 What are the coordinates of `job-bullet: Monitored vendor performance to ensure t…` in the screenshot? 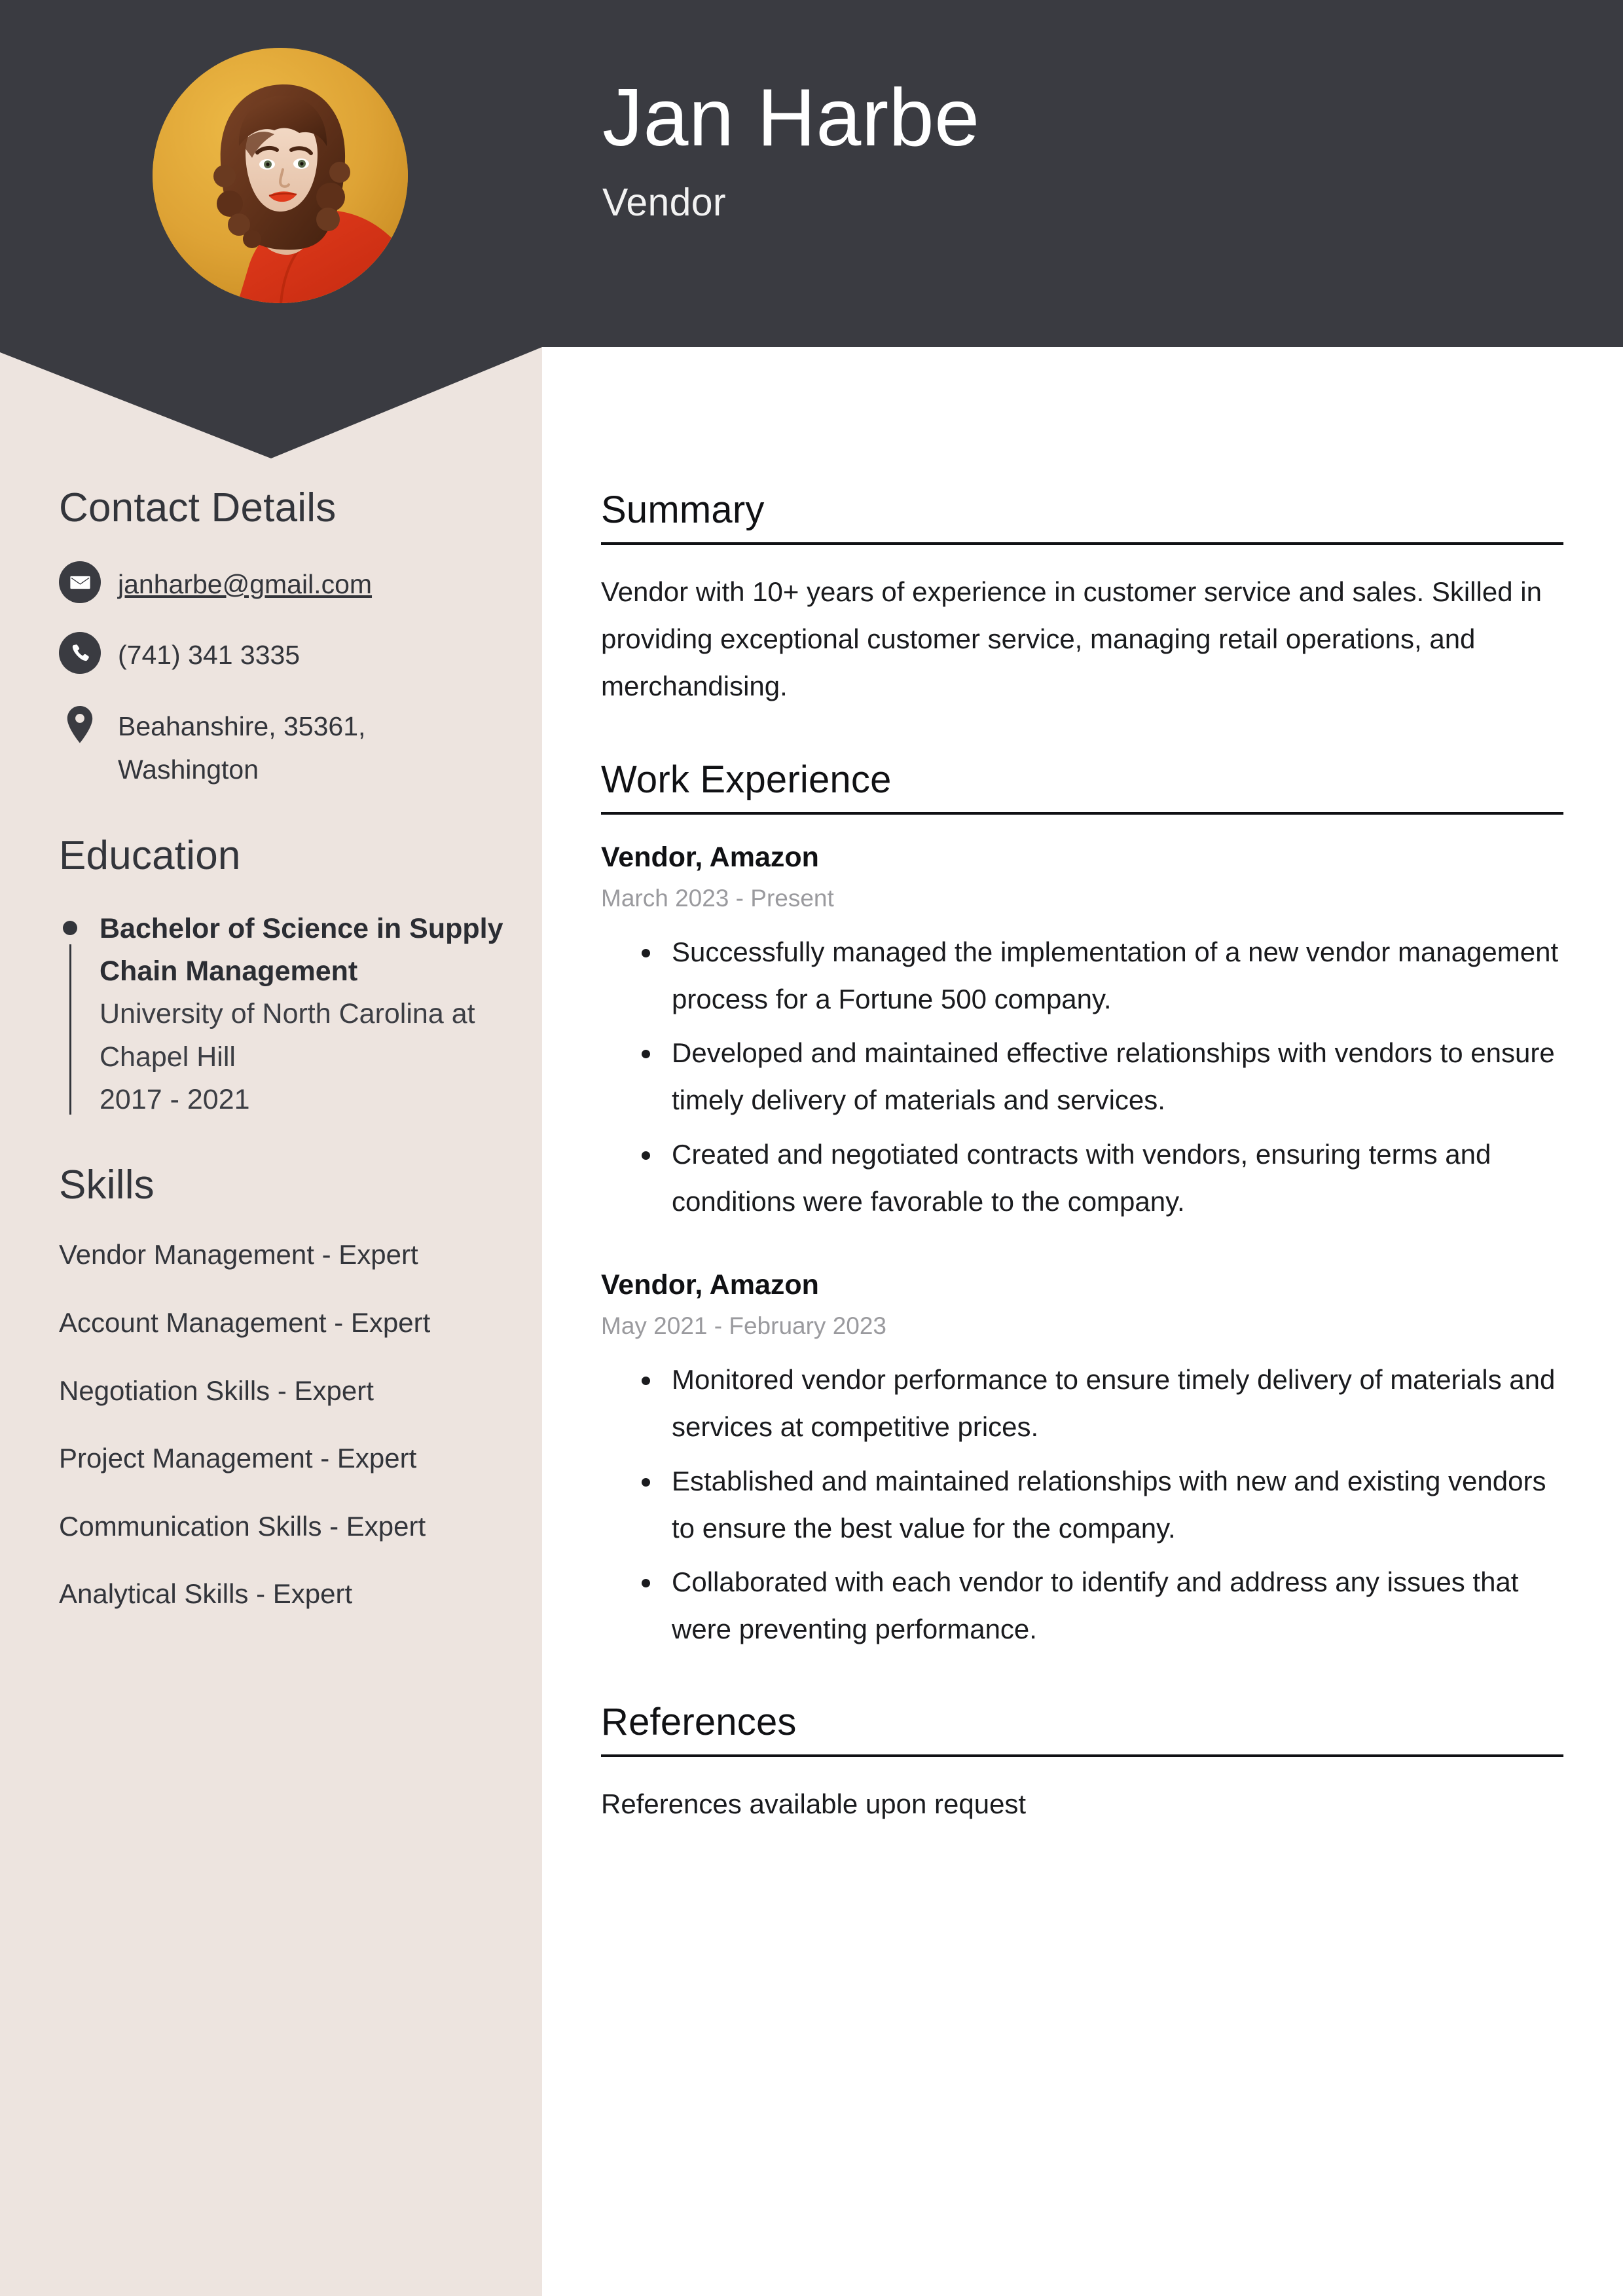 It's located at (1102, 1403).